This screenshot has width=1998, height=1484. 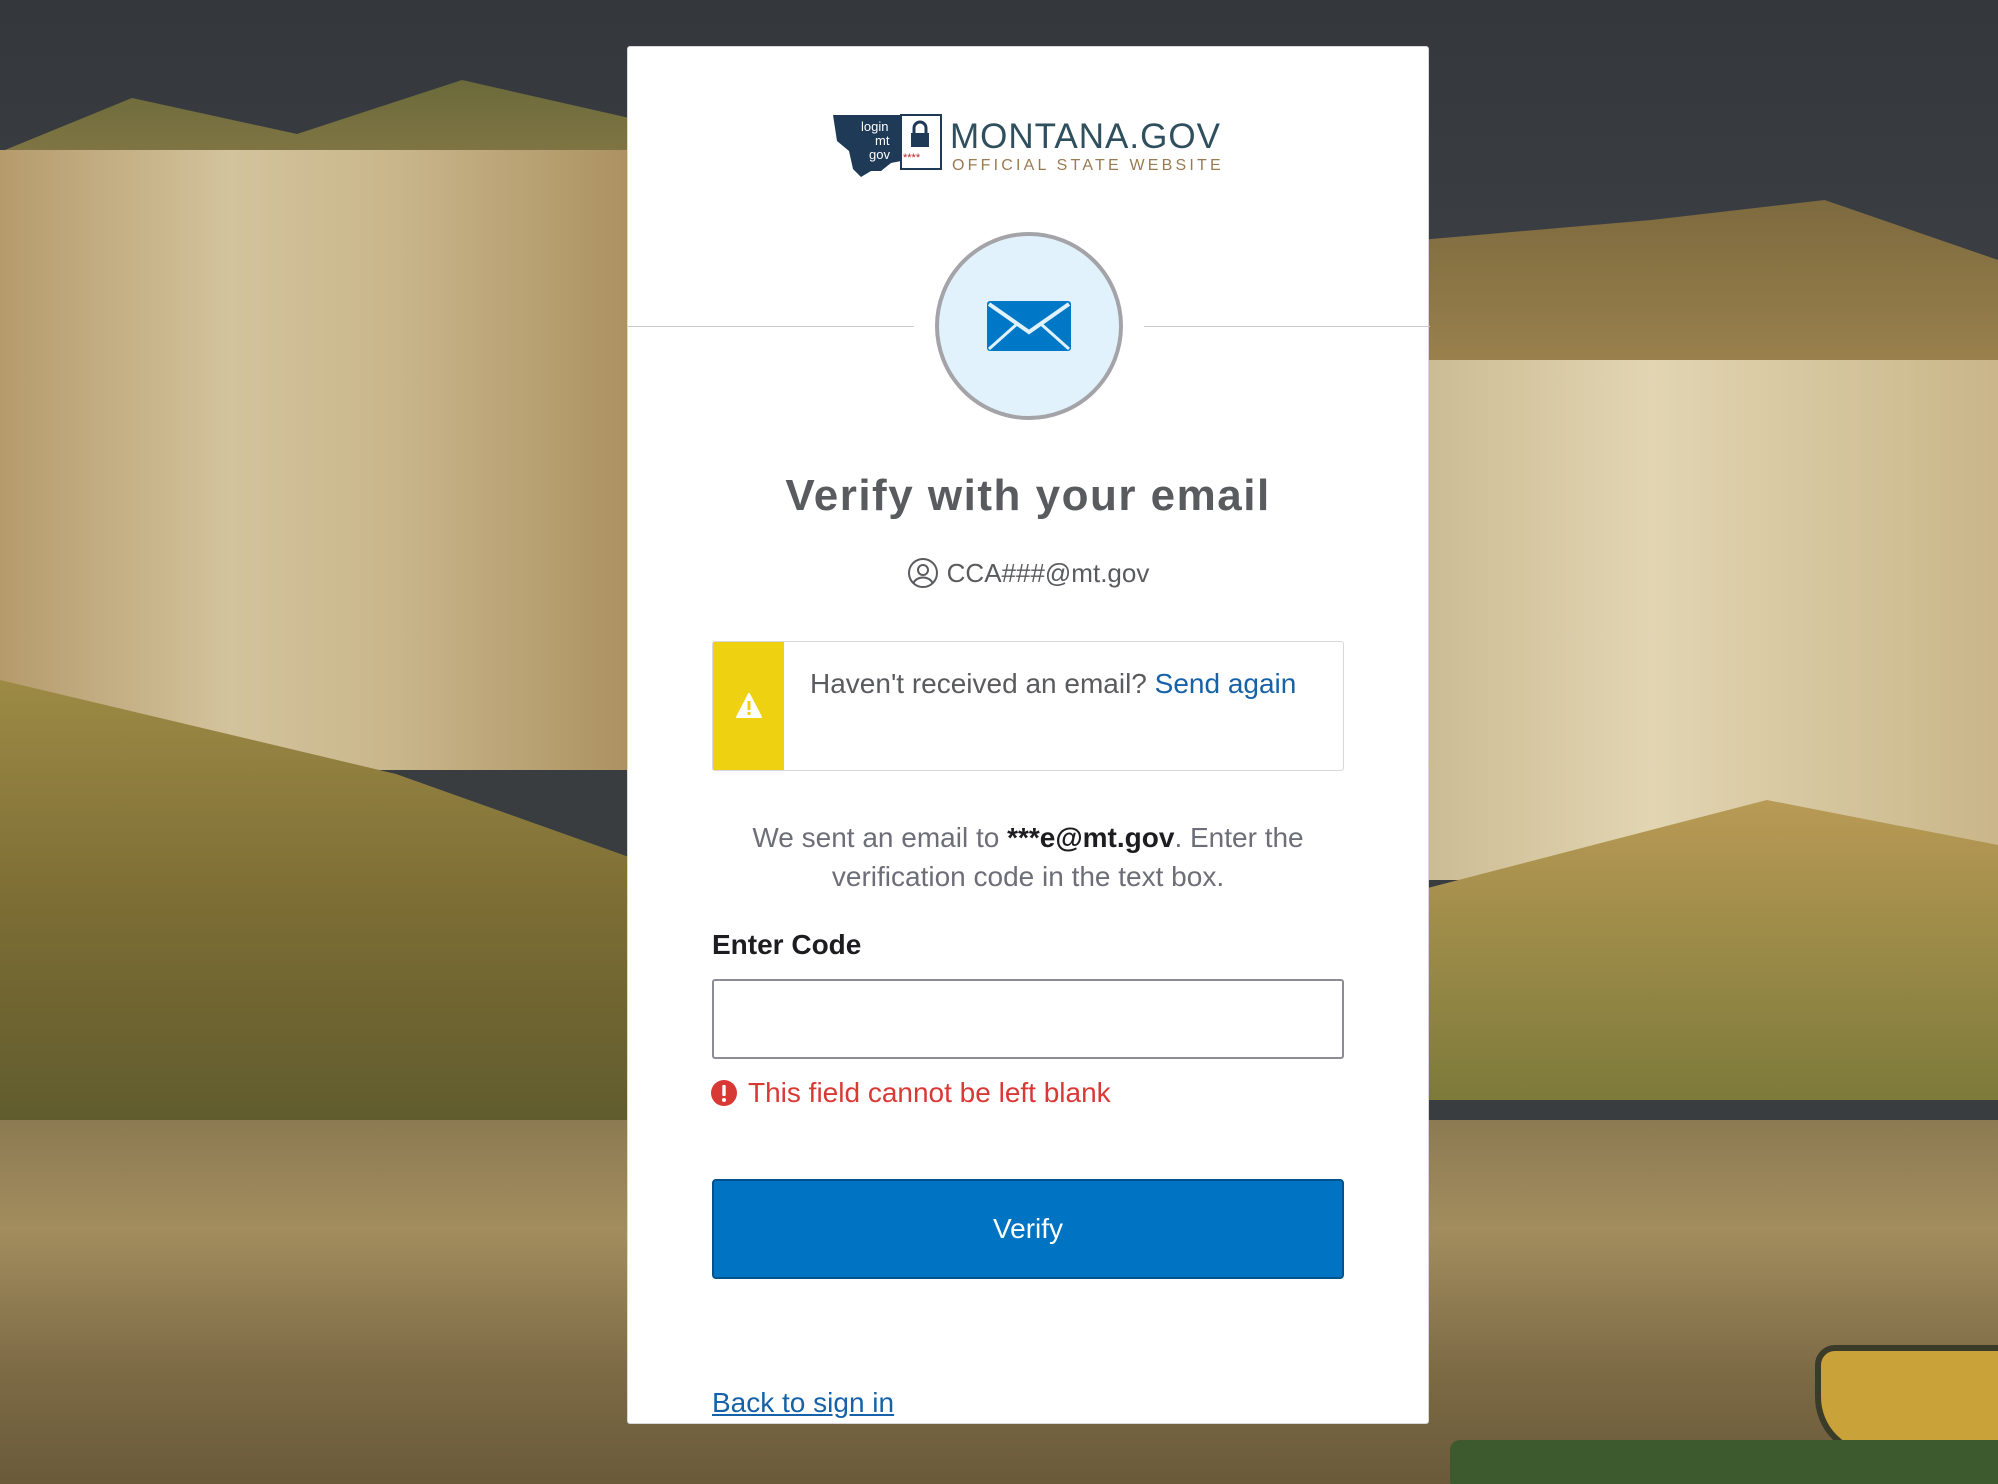 I want to click on envelope-icon, so click(x=1029, y=326).